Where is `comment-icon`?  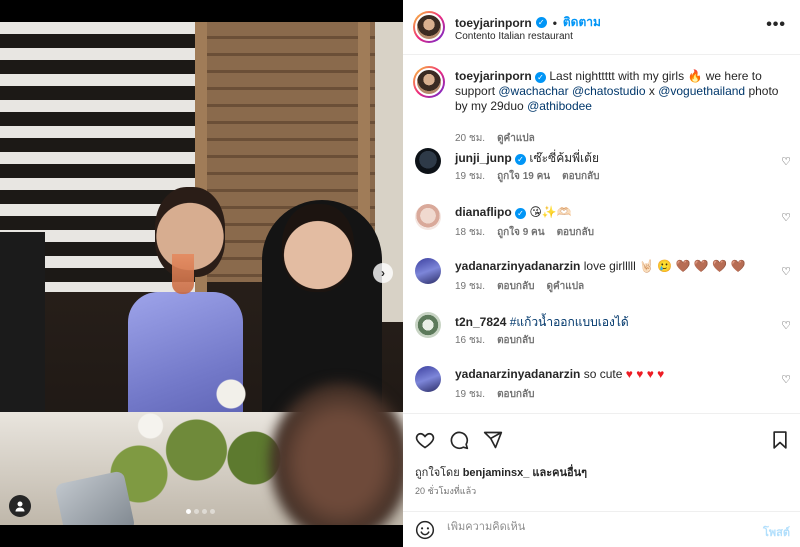
comment-icon is located at coordinates (459, 440).